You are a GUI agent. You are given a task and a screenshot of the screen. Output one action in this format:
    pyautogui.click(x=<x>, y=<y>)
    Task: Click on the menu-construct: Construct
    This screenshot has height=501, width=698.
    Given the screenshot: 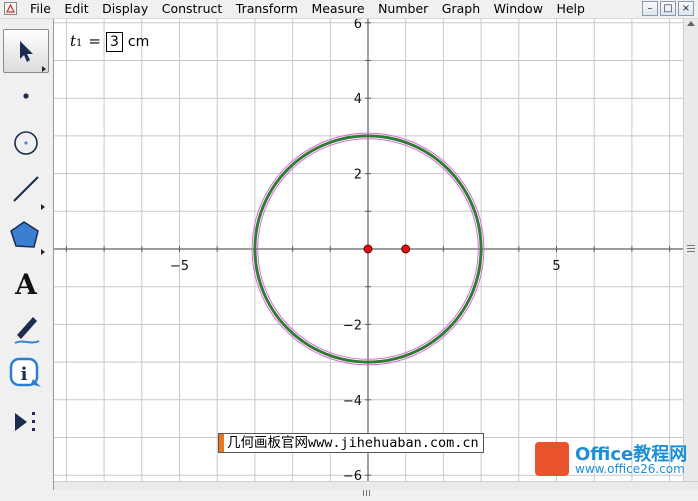 What is the action you would take?
    pyautogui.click(x=192, y=9)
    